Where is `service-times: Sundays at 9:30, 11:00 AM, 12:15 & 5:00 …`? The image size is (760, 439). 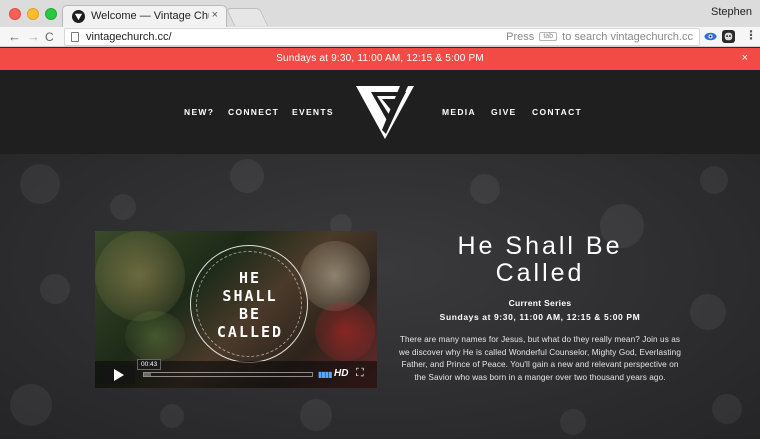
service-times: Sundays at 9:30, 11:00 AM, 12:15 & 5:00 … is located at coordinates (540, 317).